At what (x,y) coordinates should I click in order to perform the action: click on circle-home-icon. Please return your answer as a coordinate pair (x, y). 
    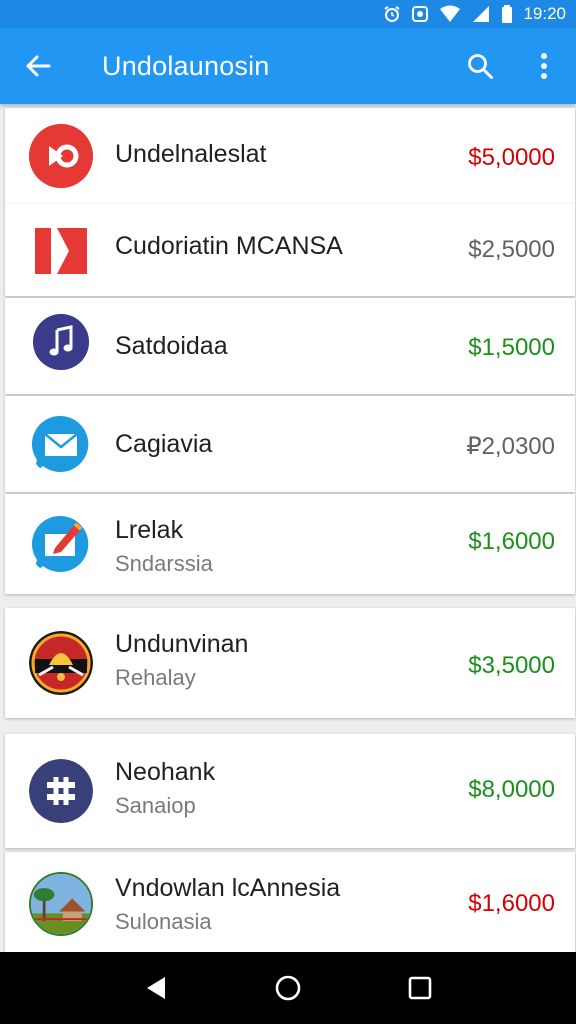
    Looking at the image, I should click on (288, 988).